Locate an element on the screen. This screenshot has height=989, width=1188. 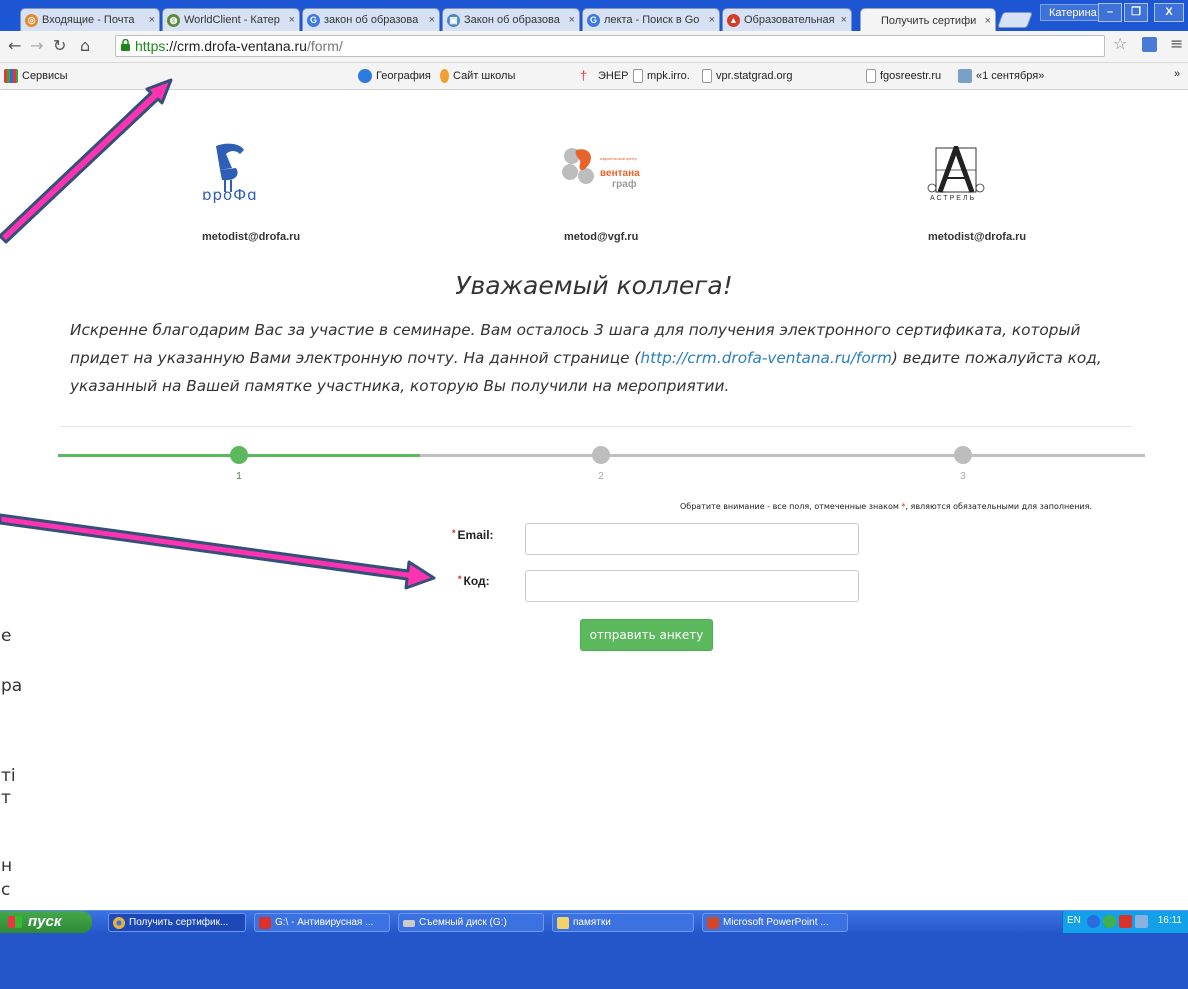
school-icon is located at coordinates (444, 76).